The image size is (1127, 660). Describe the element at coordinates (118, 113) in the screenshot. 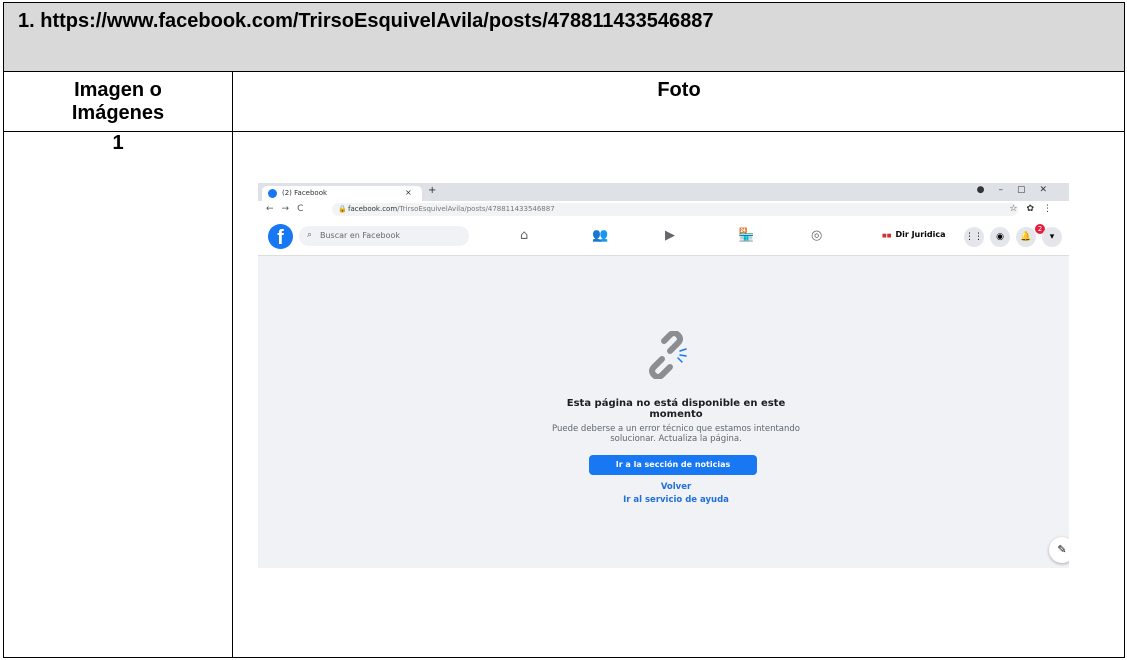

I see `column-header-line: Imágenes` at that location.